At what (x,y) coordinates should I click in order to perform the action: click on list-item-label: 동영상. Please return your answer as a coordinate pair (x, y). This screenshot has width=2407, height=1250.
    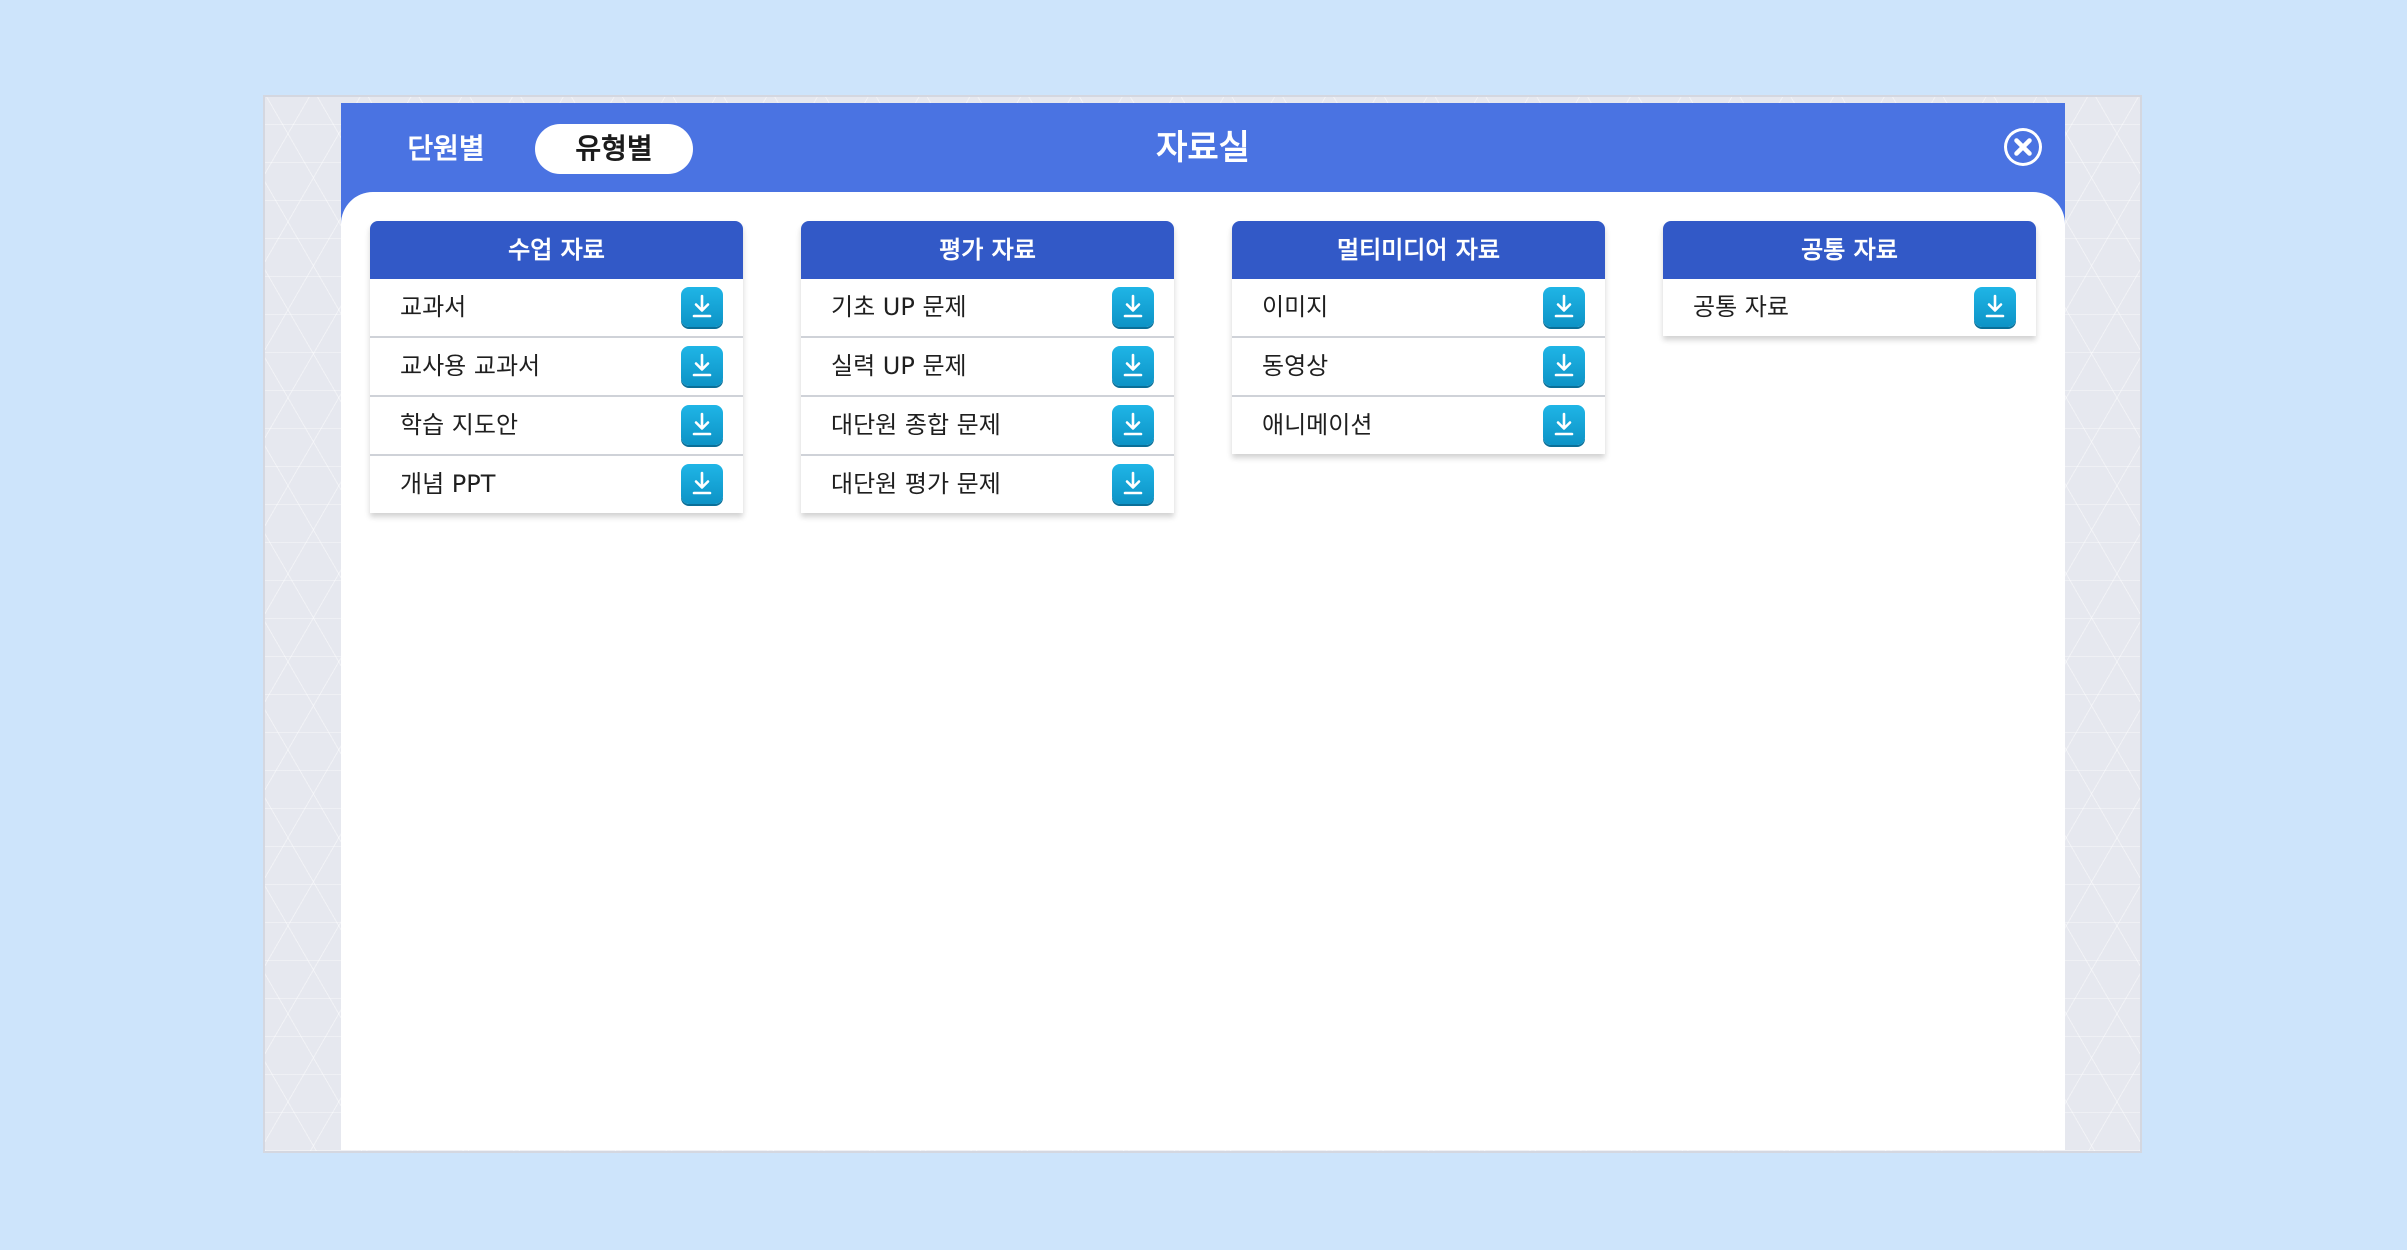
    Looking at the image, I should click on (1295, 366).